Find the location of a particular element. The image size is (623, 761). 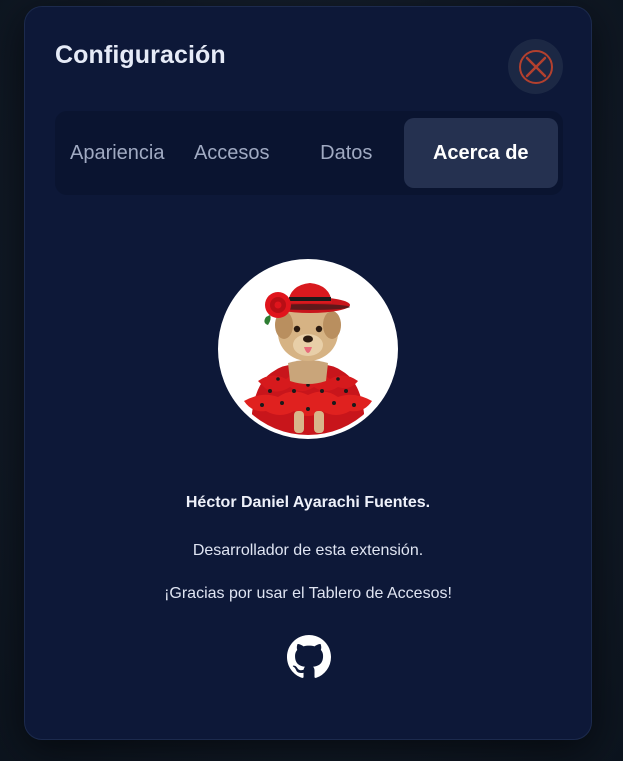

github-icon is located at coordinates (309, 656).